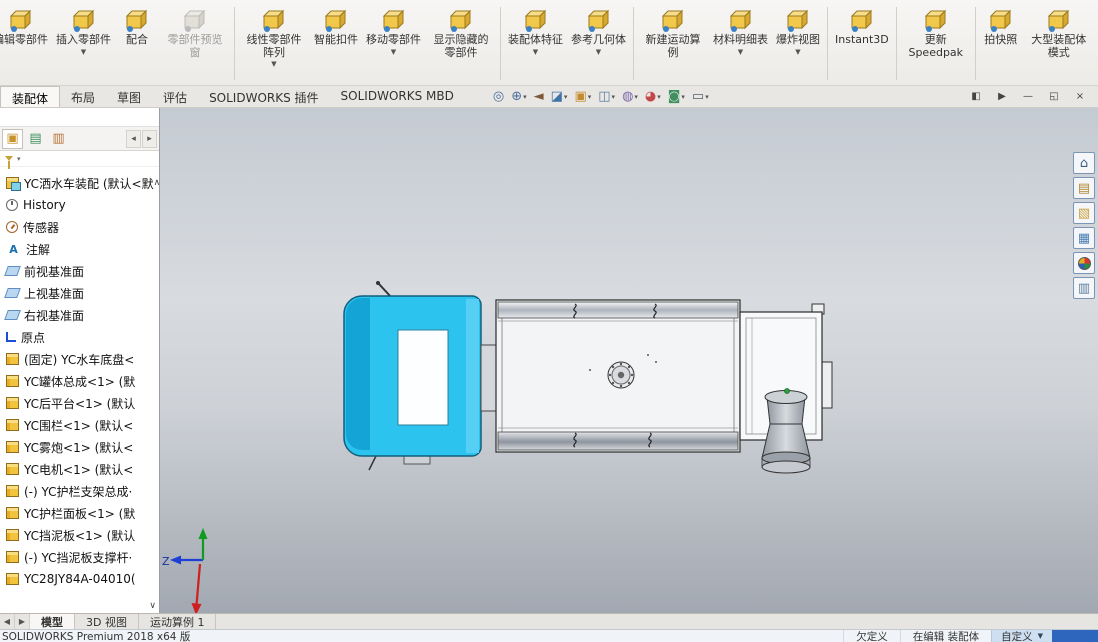 This screenshot has width=1098, height=642. I want to click on document-tab: 运动算例 1, so click(178, 621).